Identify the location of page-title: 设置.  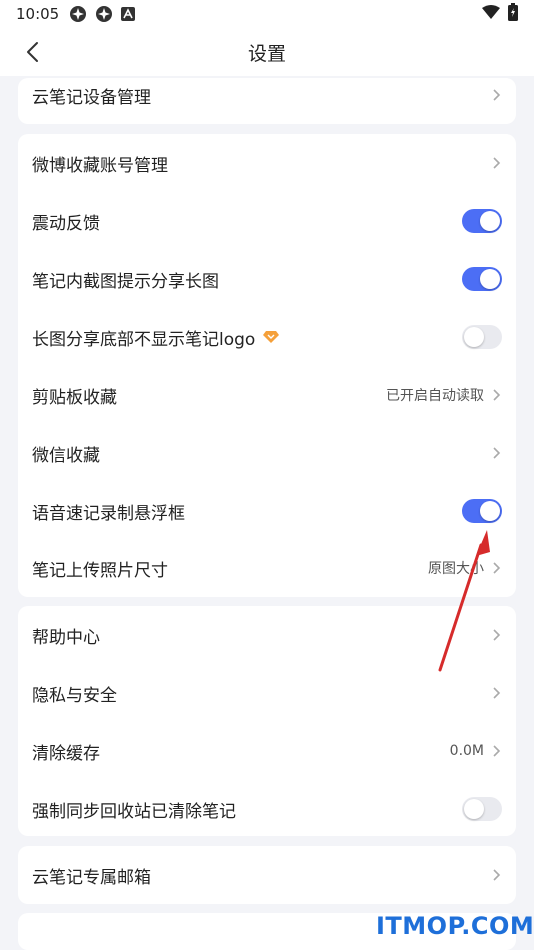
(266, 53).